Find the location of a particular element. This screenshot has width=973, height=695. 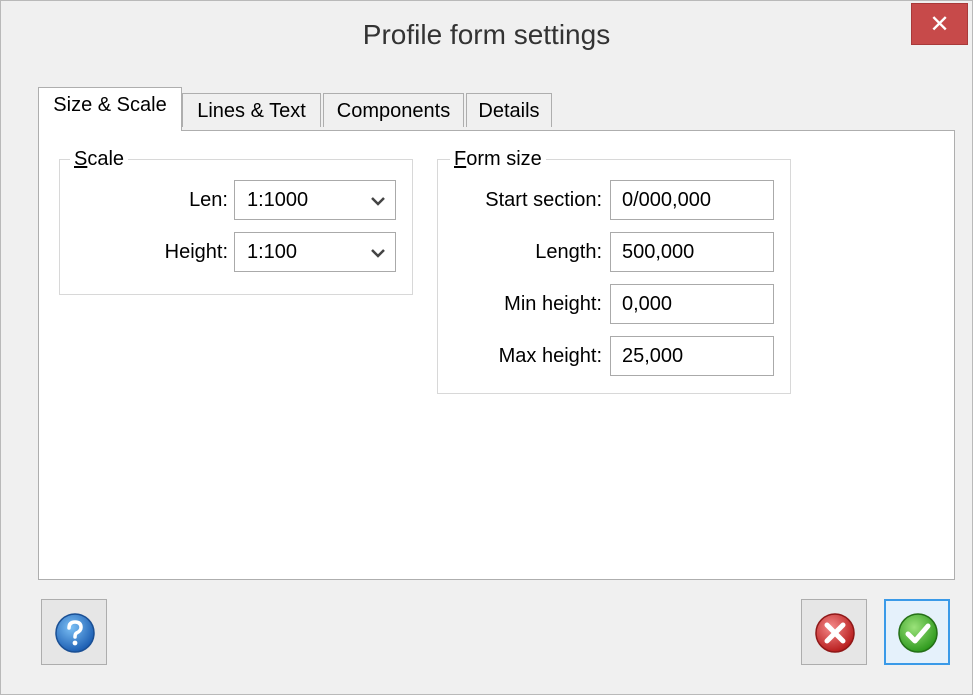

height-select: 1:100 is located at coordinates (315, 252).